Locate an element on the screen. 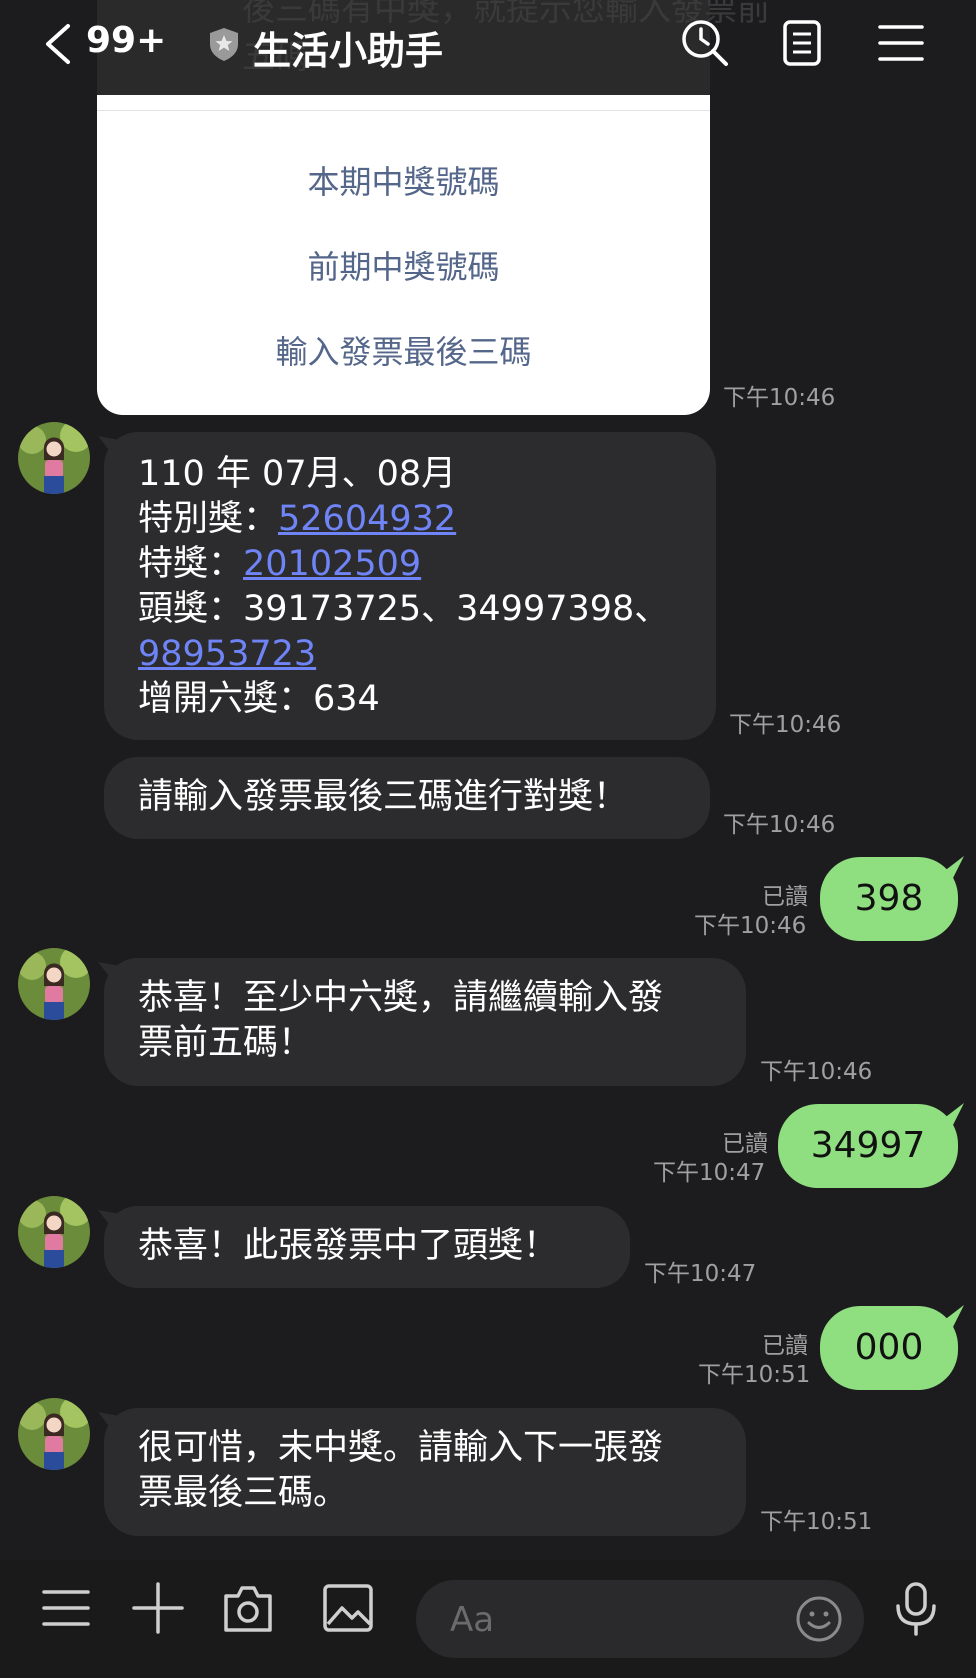 The height and width of the screenshot is (1678, 976). sixth-prize-line: 增開六獎：634 is located at coordinates (259, 699).